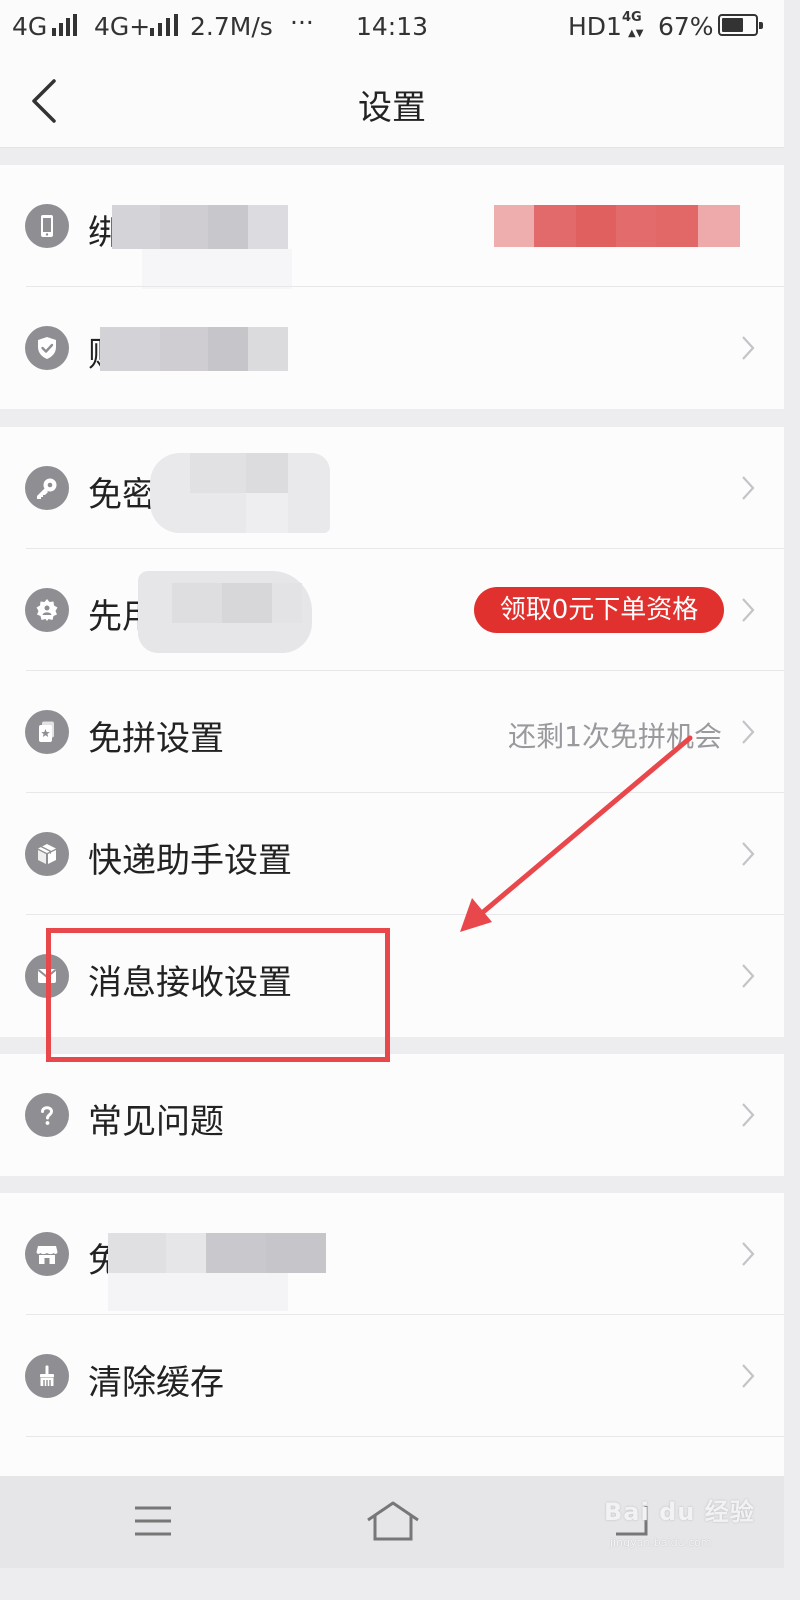 This screenshot has width=800, height=1600. What do you see at coordinates (47, 732) in the screenshot?
I see `card-star-icon` at bounding box center [47, 732].